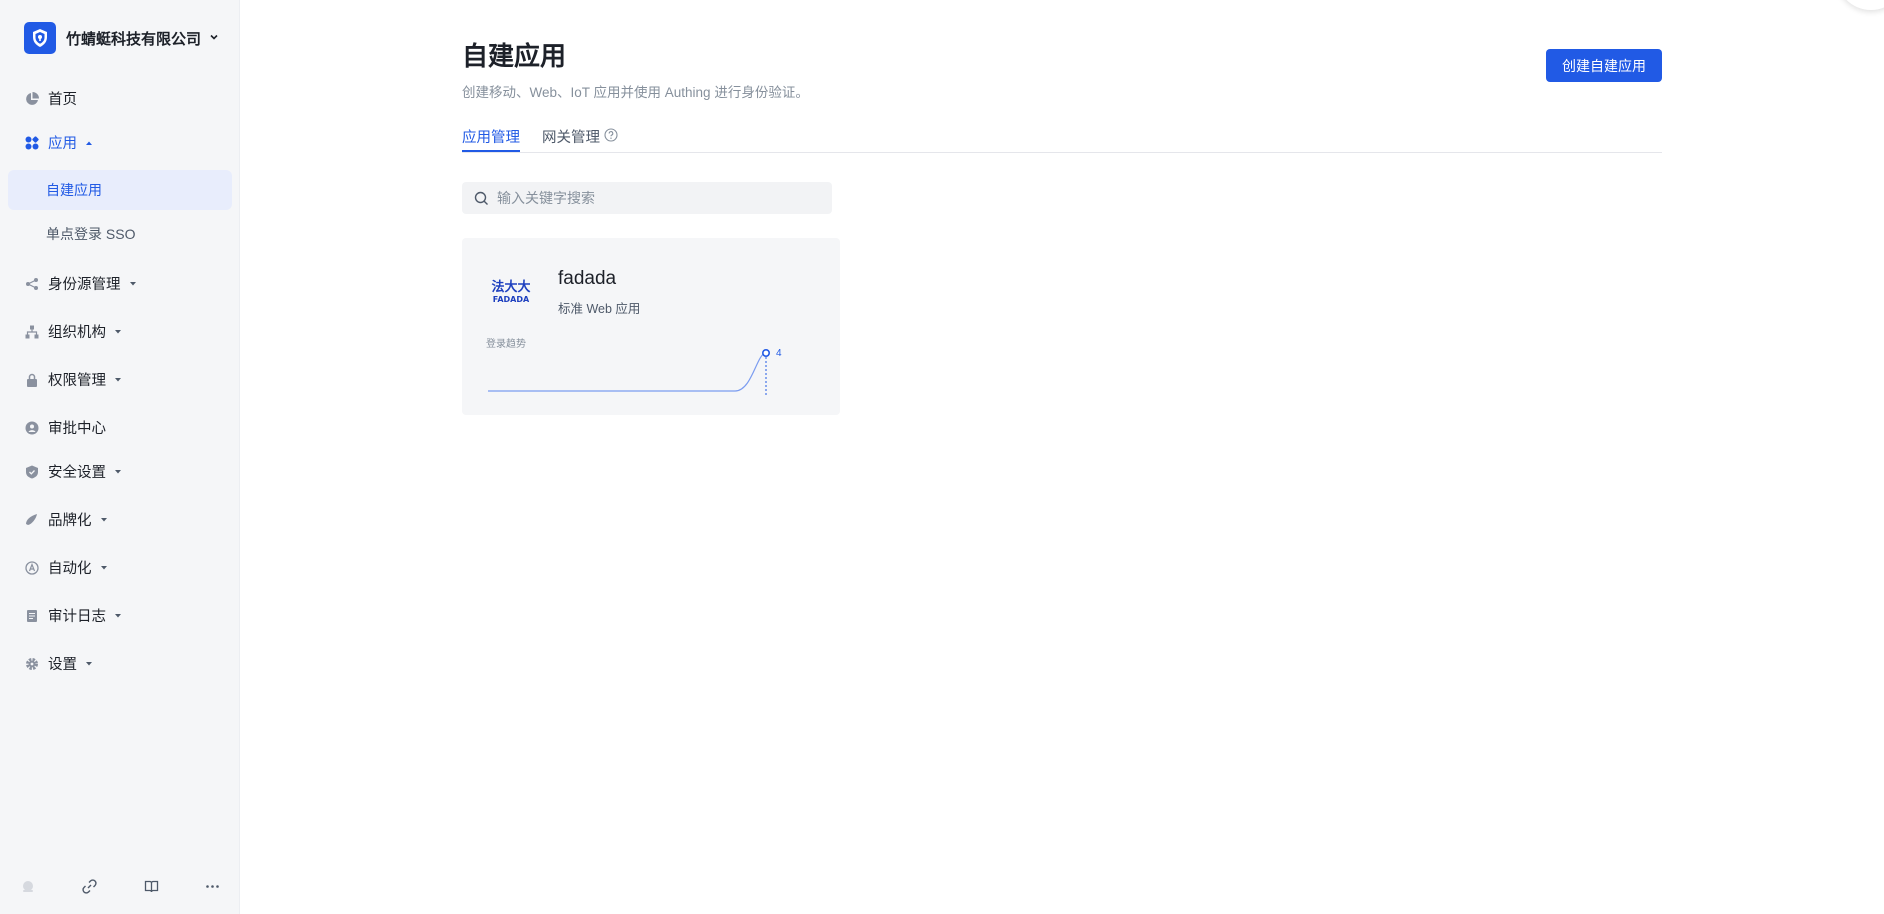 The width and height of the screenshot is (1884, 914). Describe the element at coordinates (765, 353) in the screenshot. I see `trend-point` at that location.